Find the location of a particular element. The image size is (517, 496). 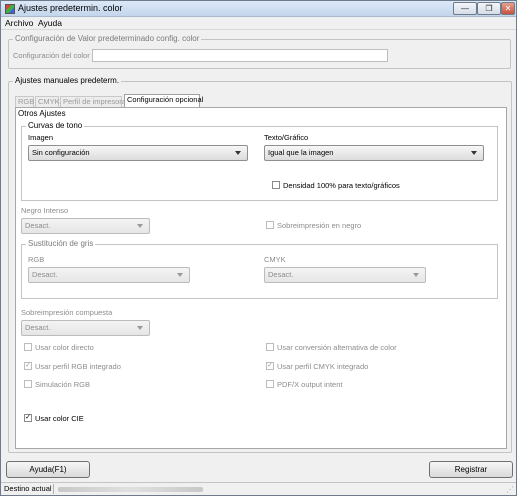

gris-rgb-label: RGB is located at coordinates (36, 259).